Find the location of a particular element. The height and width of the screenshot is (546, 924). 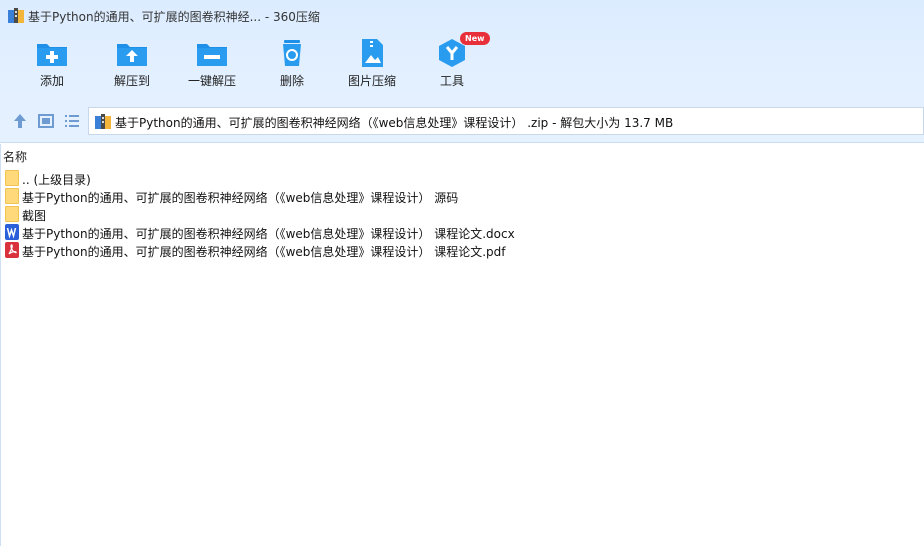

title-bar: 基于Python的通用、可扩展的图卷积神经... - 360压缩 is located at coordinates (462, 16).